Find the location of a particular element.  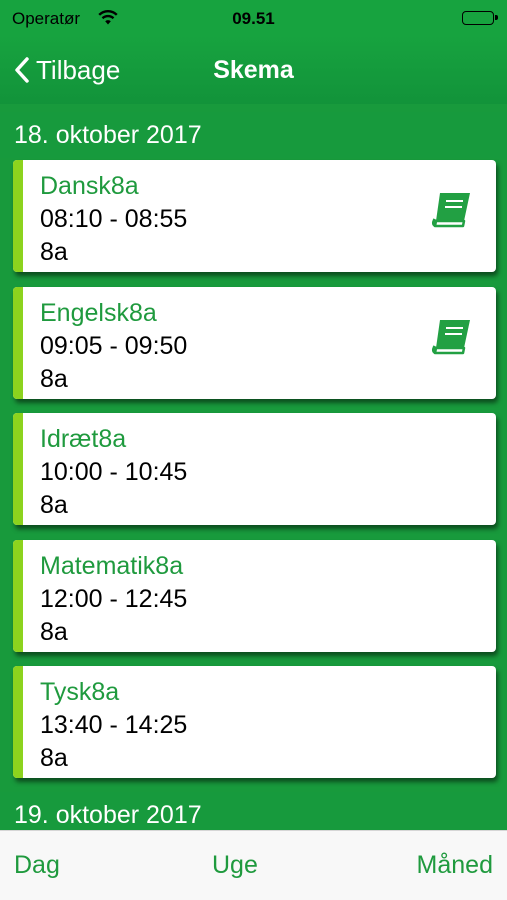

lesson-time: 13:40 - 14:25 is located at coordinates (114, 725).